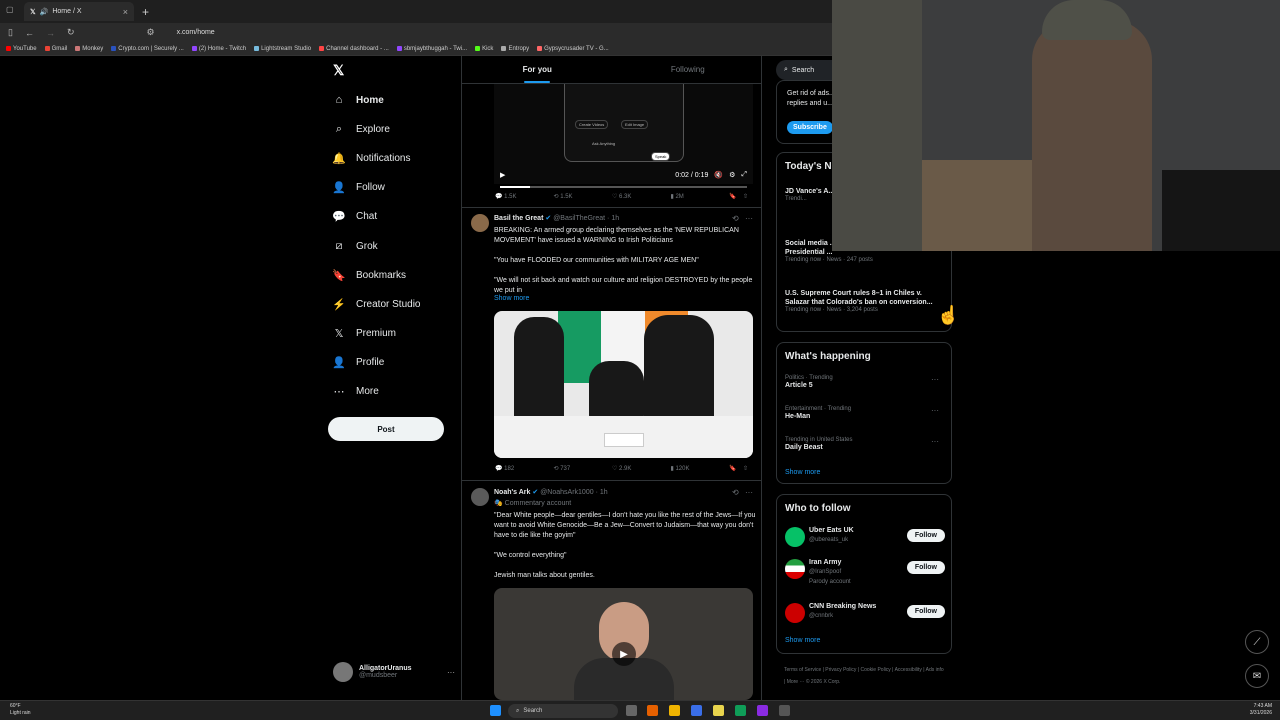 Image resolution: width=1280 pixels, height=720 pixels. Describe the element at coordinates (515, 49) in the screenshot. I see `bookmark-item: Entropy` at that location.